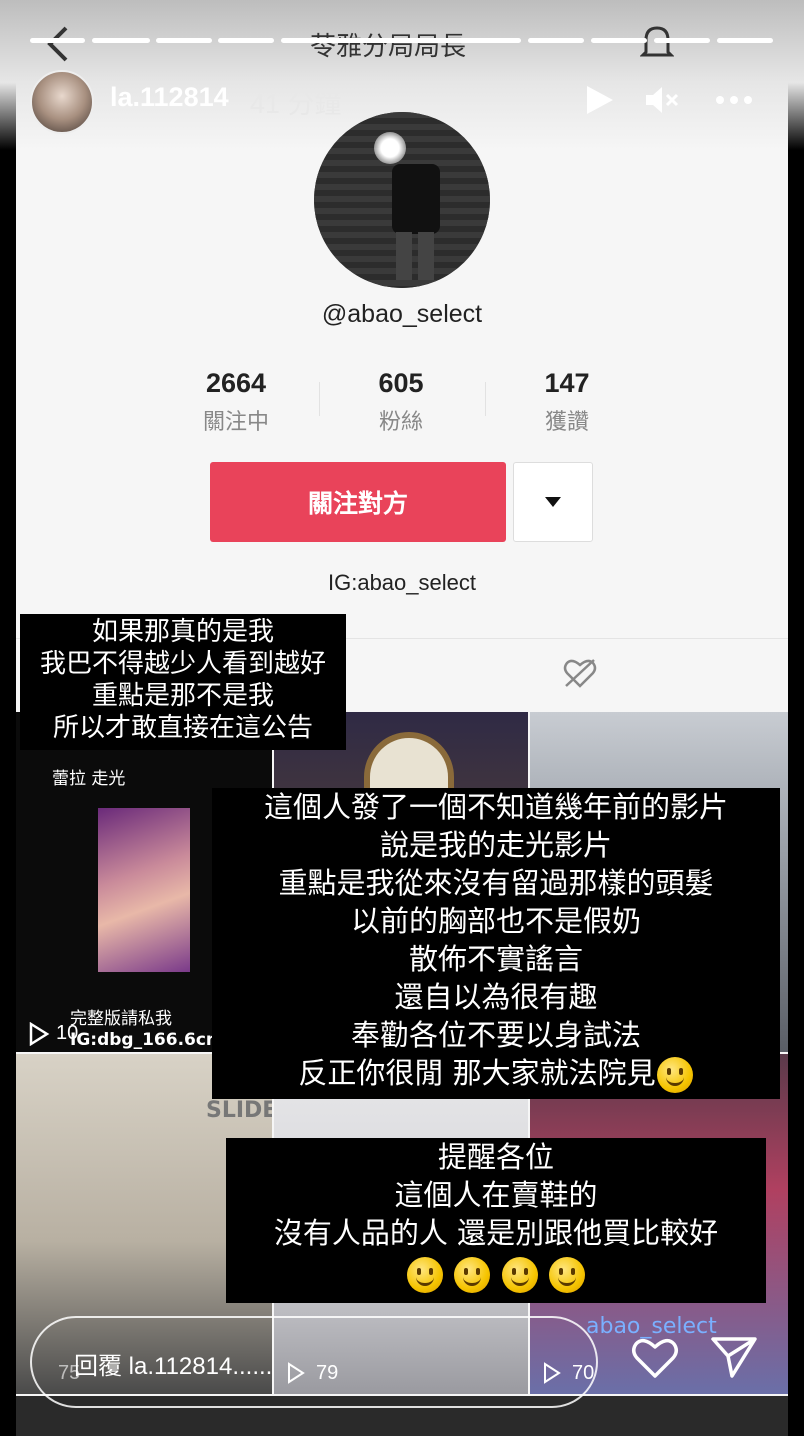 This screenshot has height=1436, width=804. Describe the element at coordinates (734, 1357) in the screenshot. I see `send-icon` at that location.